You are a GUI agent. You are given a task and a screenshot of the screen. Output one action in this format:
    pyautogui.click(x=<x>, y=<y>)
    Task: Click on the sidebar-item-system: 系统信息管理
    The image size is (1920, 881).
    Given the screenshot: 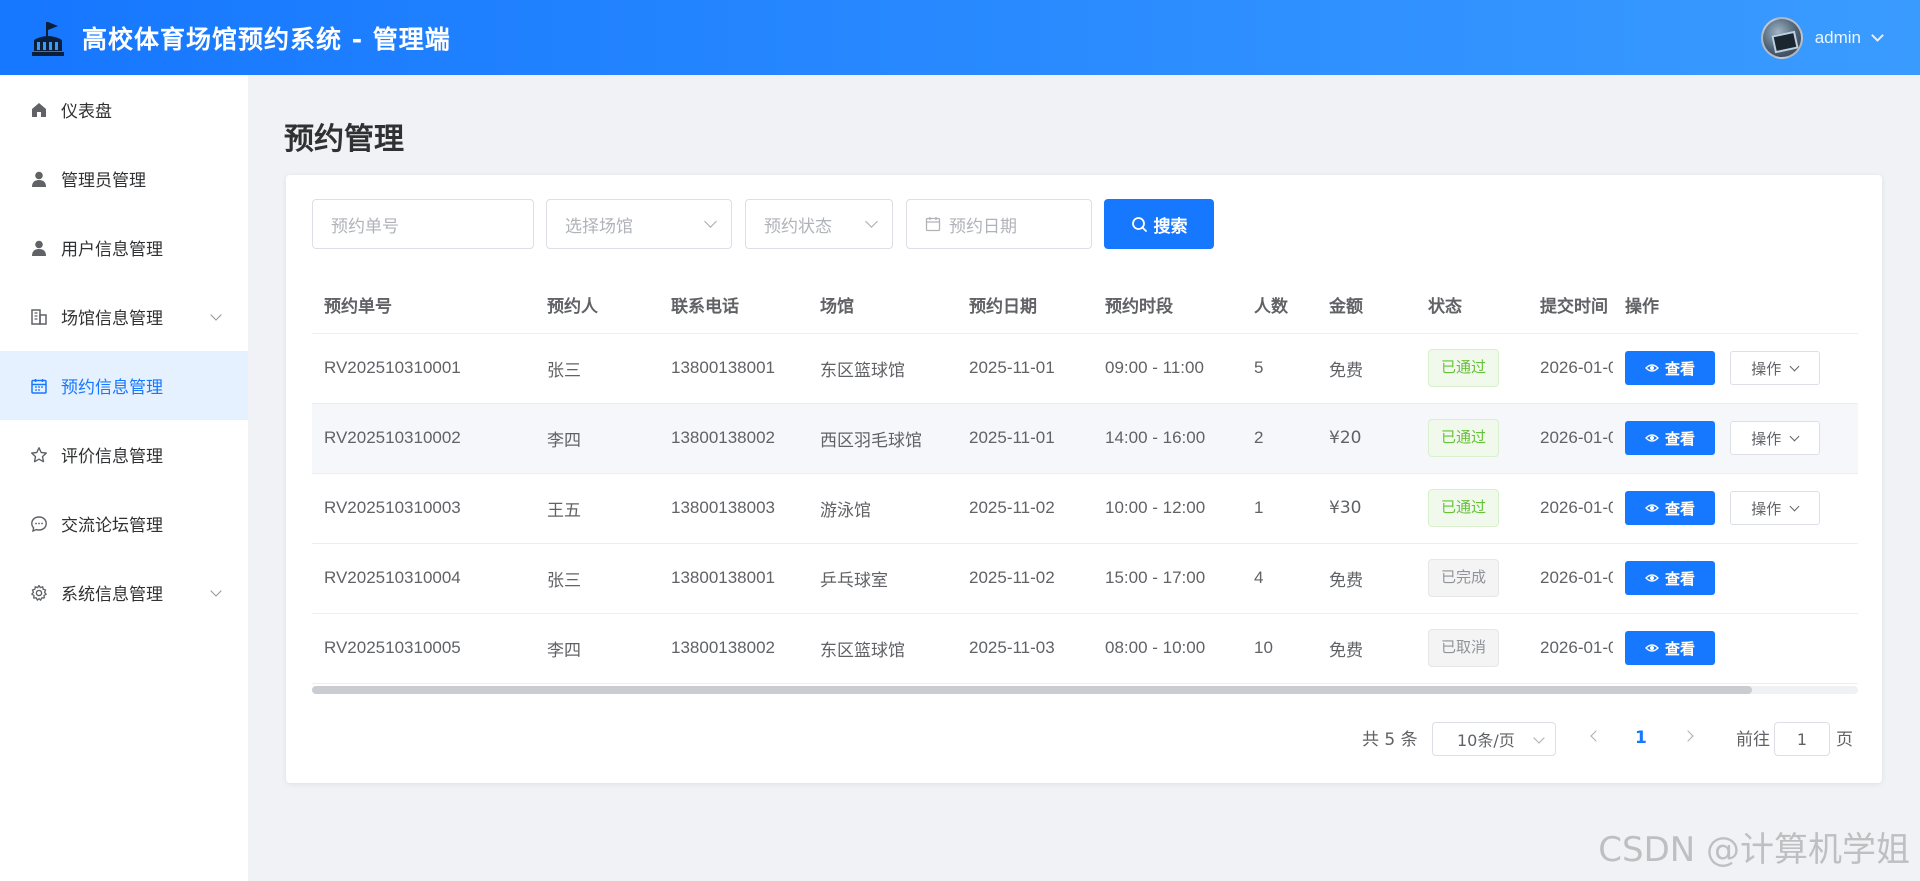 What is the action you would take?
    pyautogui.click(x=124, y=592)
    